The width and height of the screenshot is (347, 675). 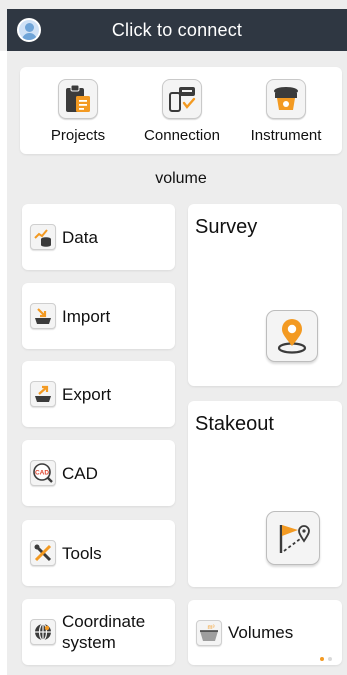 What do you see at coordinates (78, 99) in the screenshot?
I see `clipboard-icon` at bounding box center [78, 99].